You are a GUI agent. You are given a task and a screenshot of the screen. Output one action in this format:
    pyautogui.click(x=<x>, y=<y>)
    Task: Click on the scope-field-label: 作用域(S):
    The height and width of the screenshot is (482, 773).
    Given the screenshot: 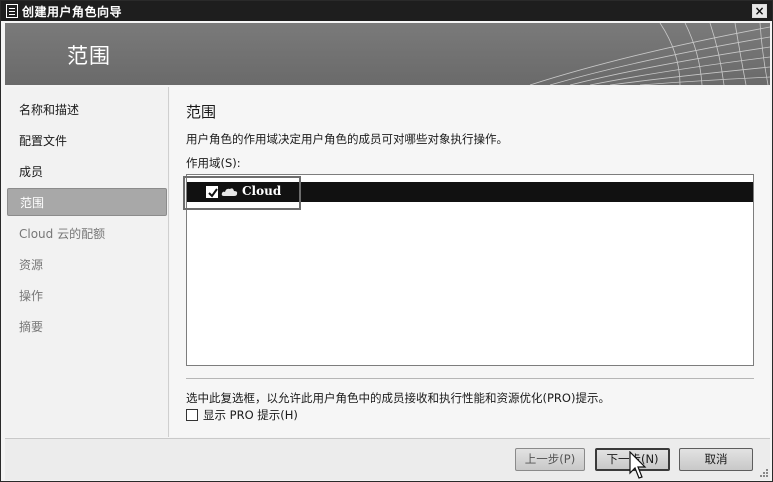 What is the action you would take?
    pyautogui.click(x=213, y=163)
    